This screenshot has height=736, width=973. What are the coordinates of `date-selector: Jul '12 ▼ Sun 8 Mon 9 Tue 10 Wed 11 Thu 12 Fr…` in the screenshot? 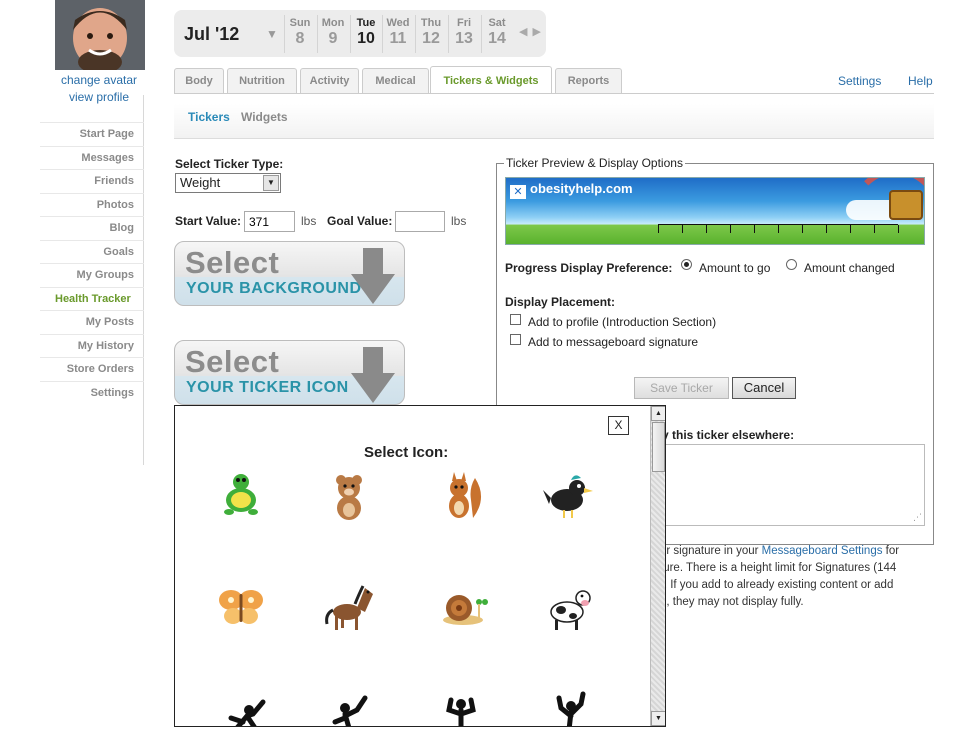 It's located at (360, 33).